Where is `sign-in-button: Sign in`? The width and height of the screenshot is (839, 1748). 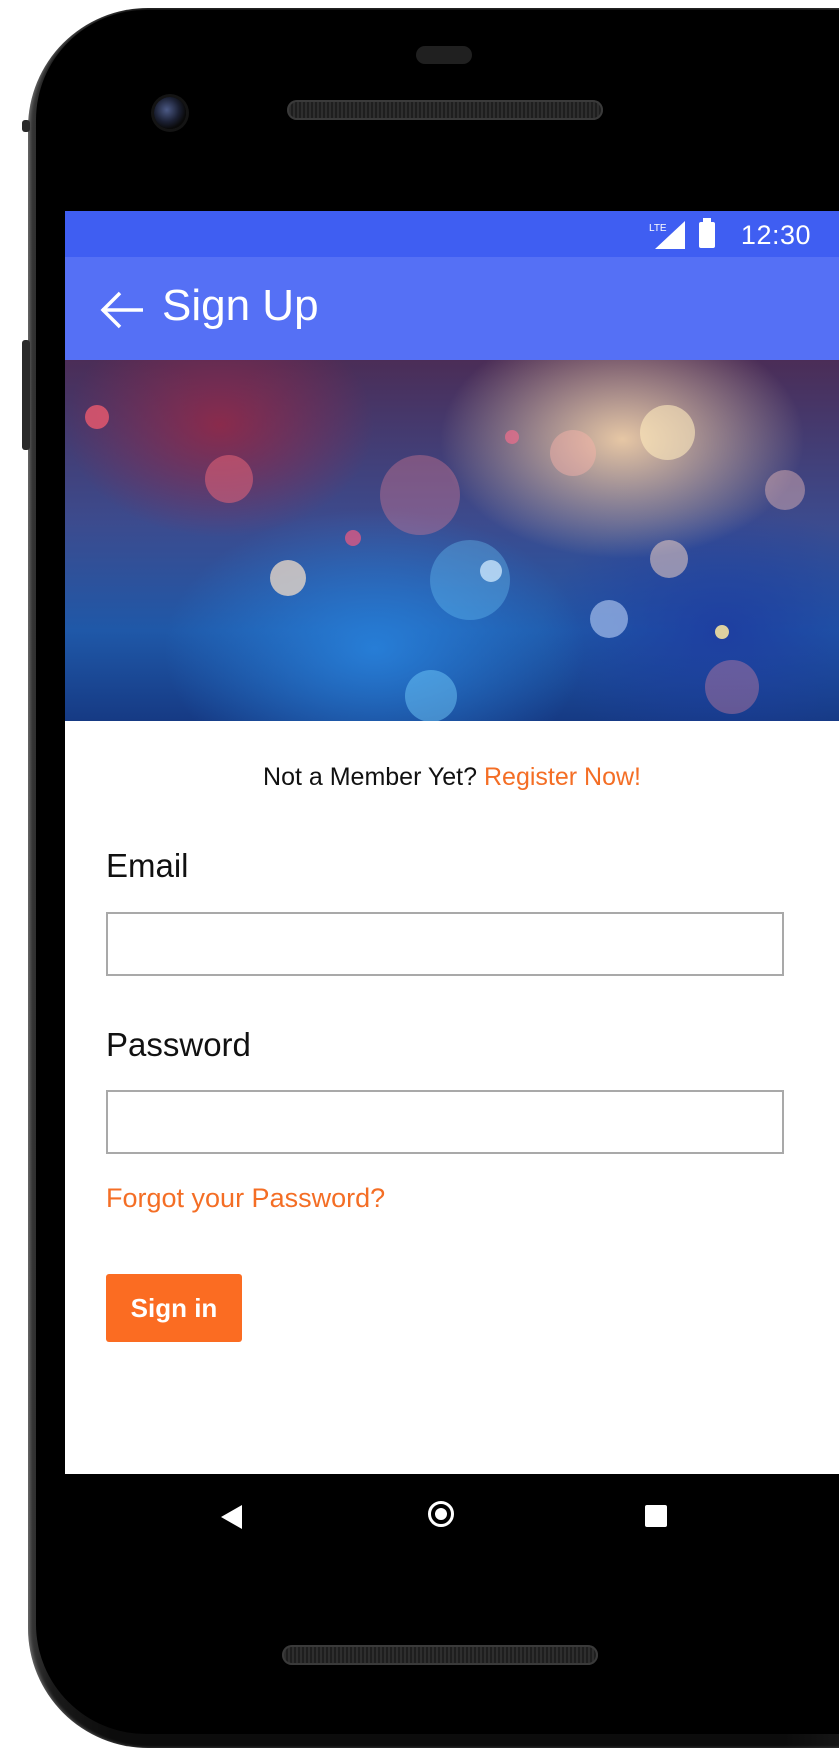
sign-in-button: Sign in is located at coordinates (174, 1308).